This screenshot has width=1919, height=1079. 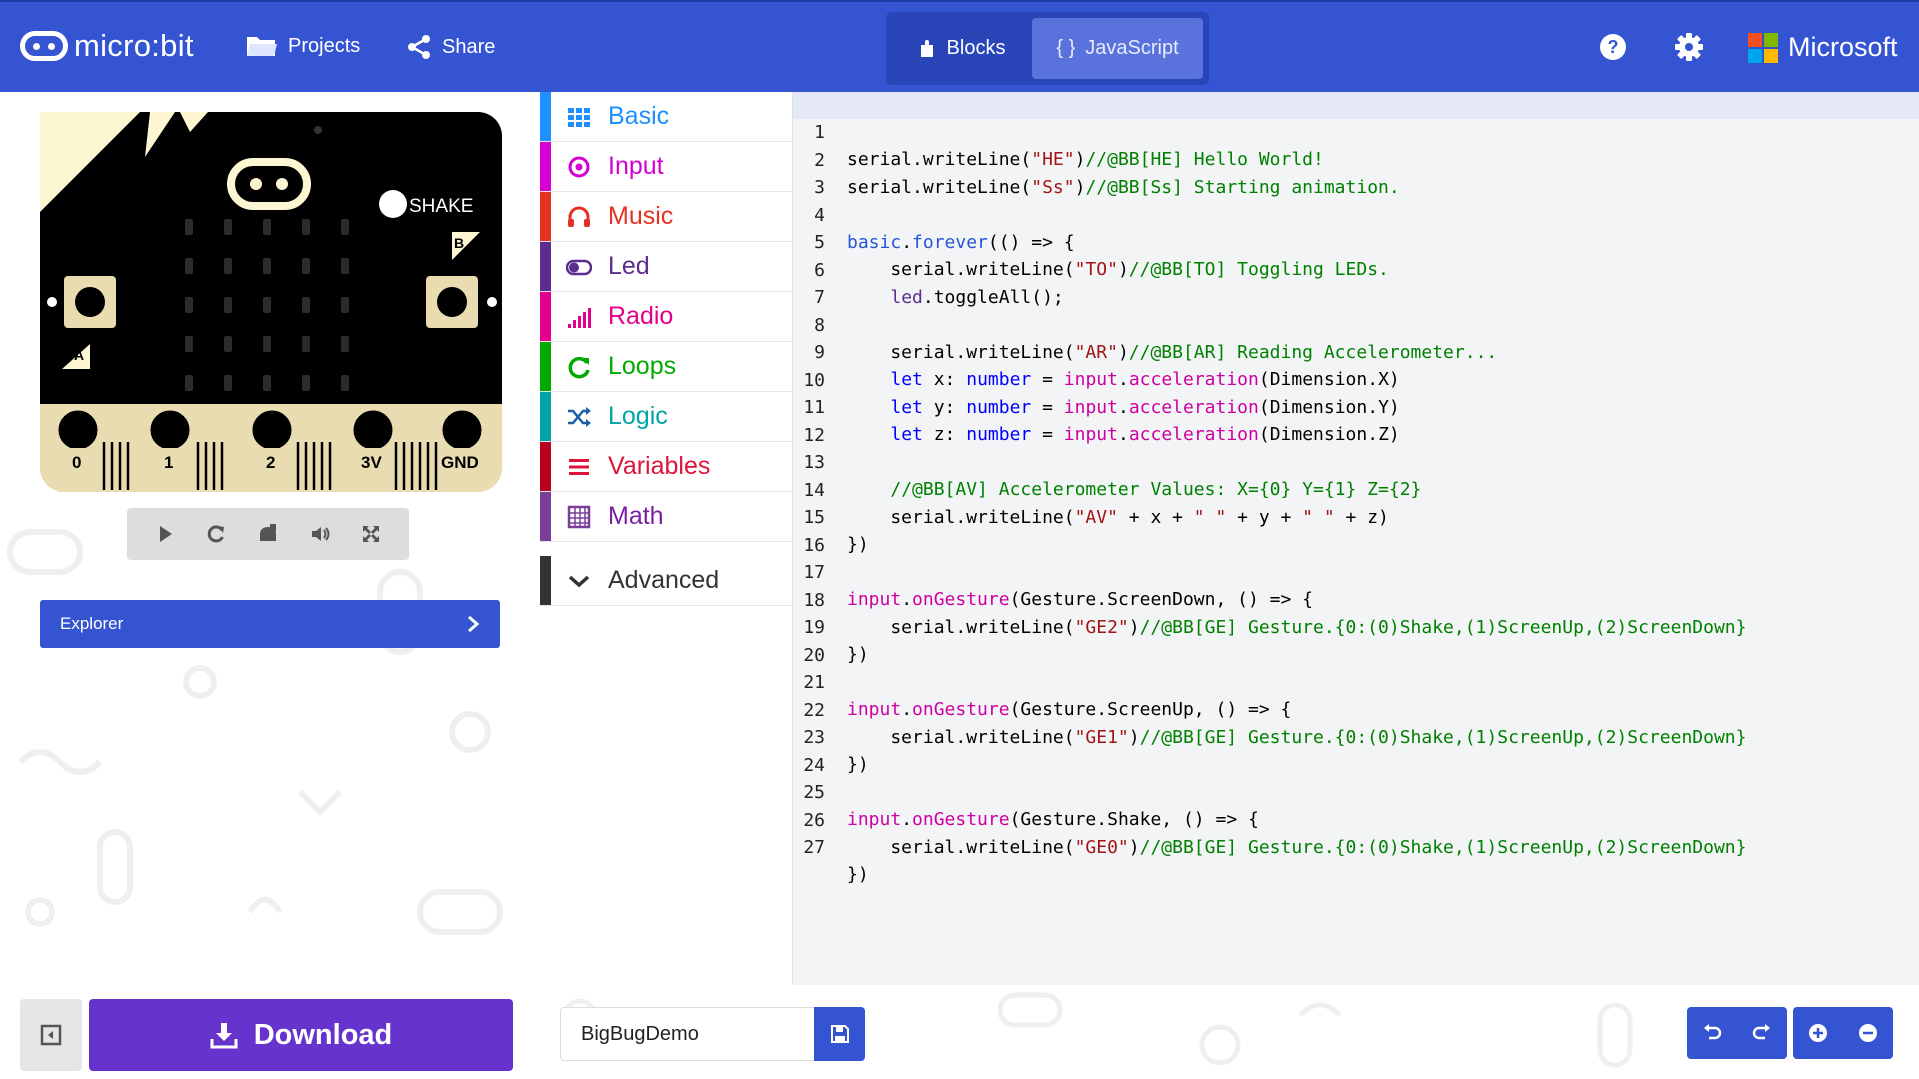 What do you see at coordinates (1843, 47) in the screenshot?
I see `microsoft-label: Microsoft` at bounding box center [1843, 47].